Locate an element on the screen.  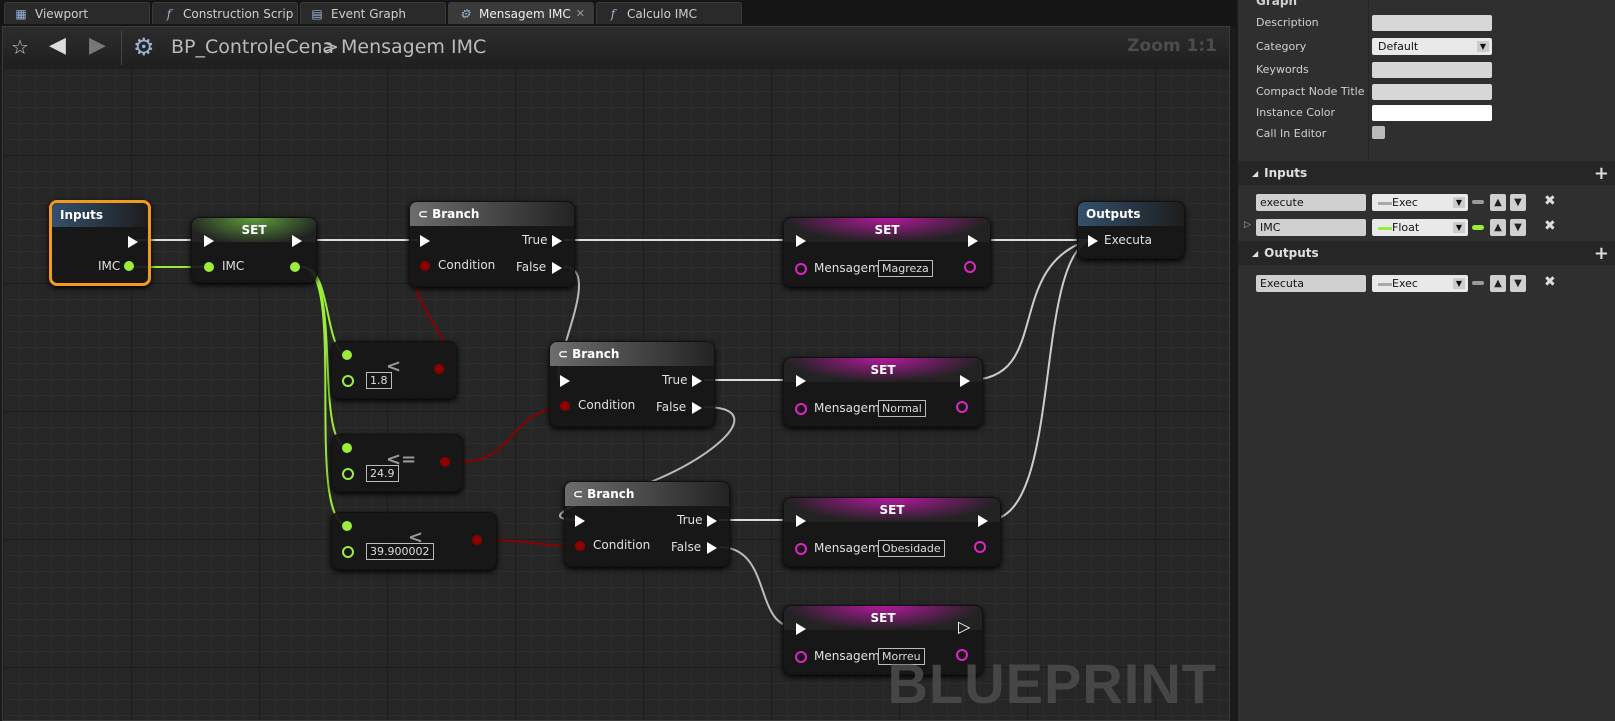
outputs-node: Outputs Executa is located at coordinates (1131, 230).